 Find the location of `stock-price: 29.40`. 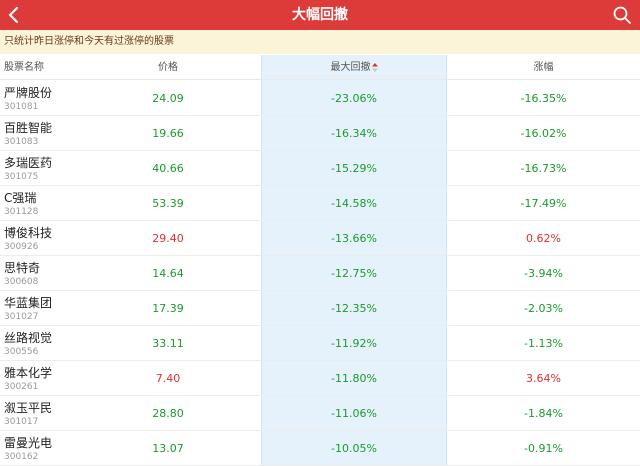

stock-price: 29.40 is located at coordinates (168, 238).